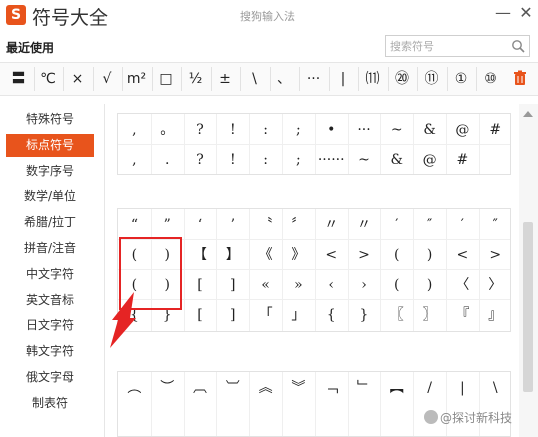 Image resolution: width=538 pixels, height=437 pixels. What do you see at coordinates (445, 46) in the screenshot?
I see `search-input` at bounding box center [445, 46].